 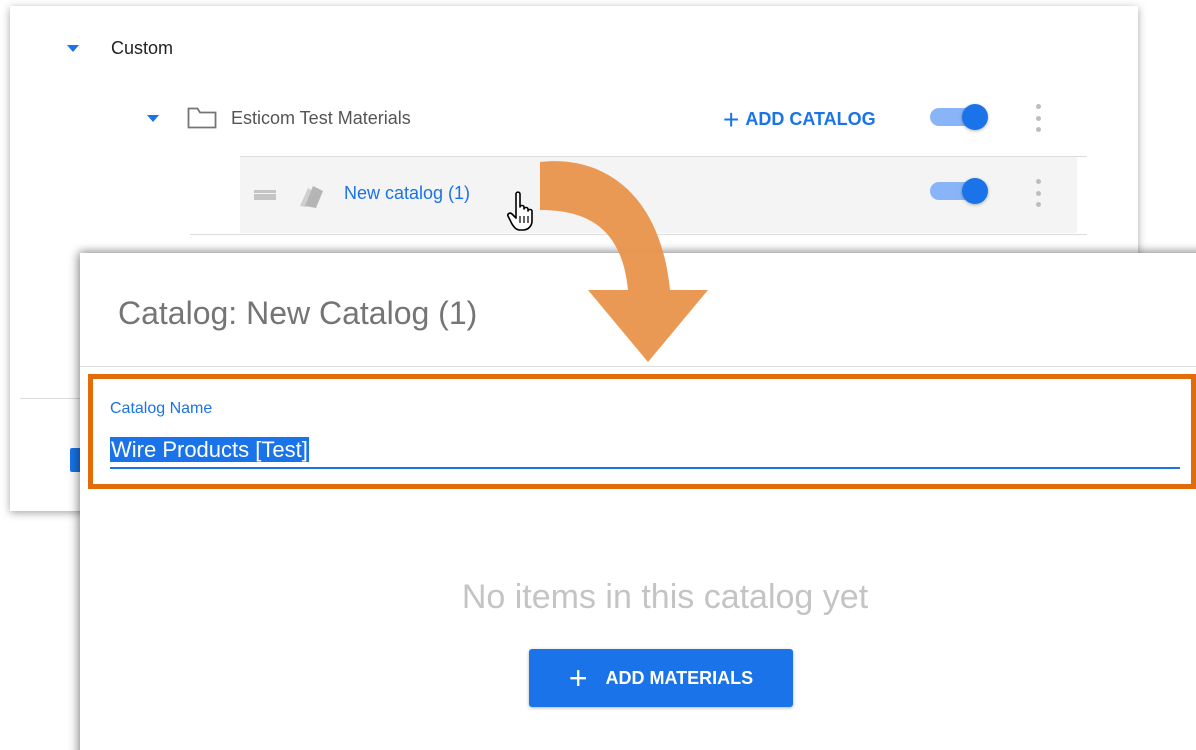 I want to click on tree-folder-row: Esticom Test Materials, so click(x=279, y=118).